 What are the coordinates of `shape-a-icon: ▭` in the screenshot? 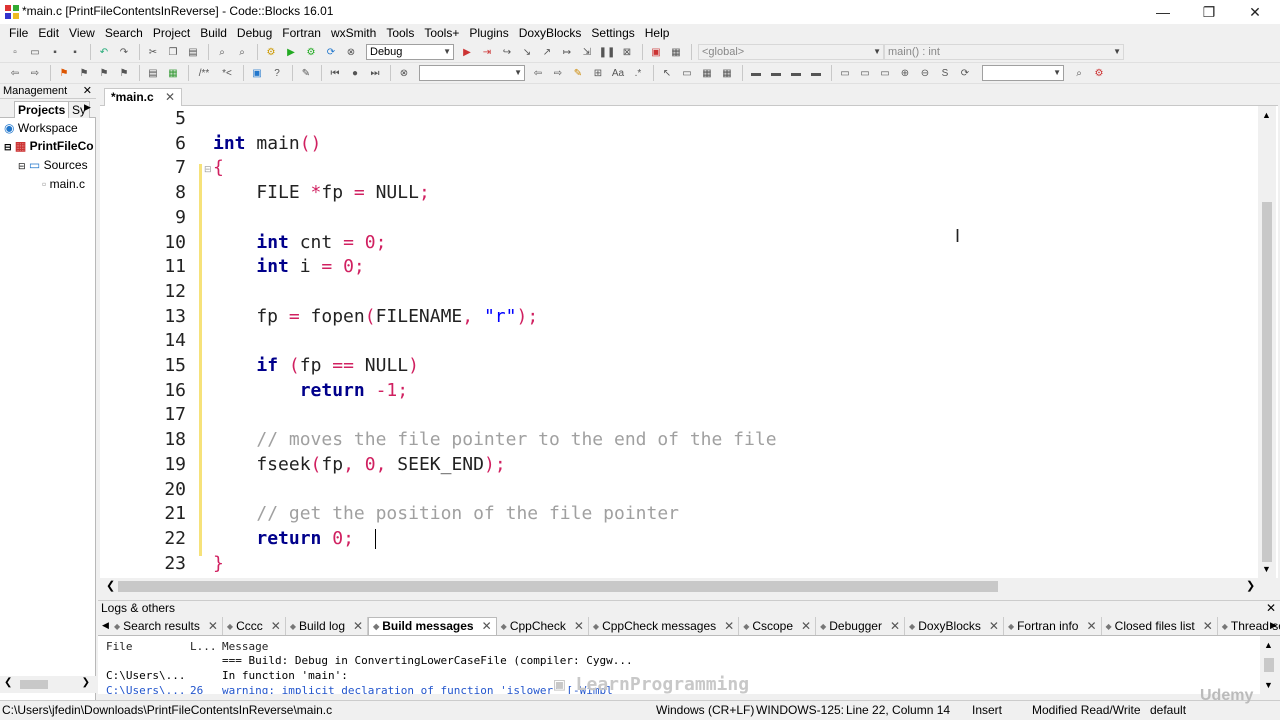 It's located at (845, 73).